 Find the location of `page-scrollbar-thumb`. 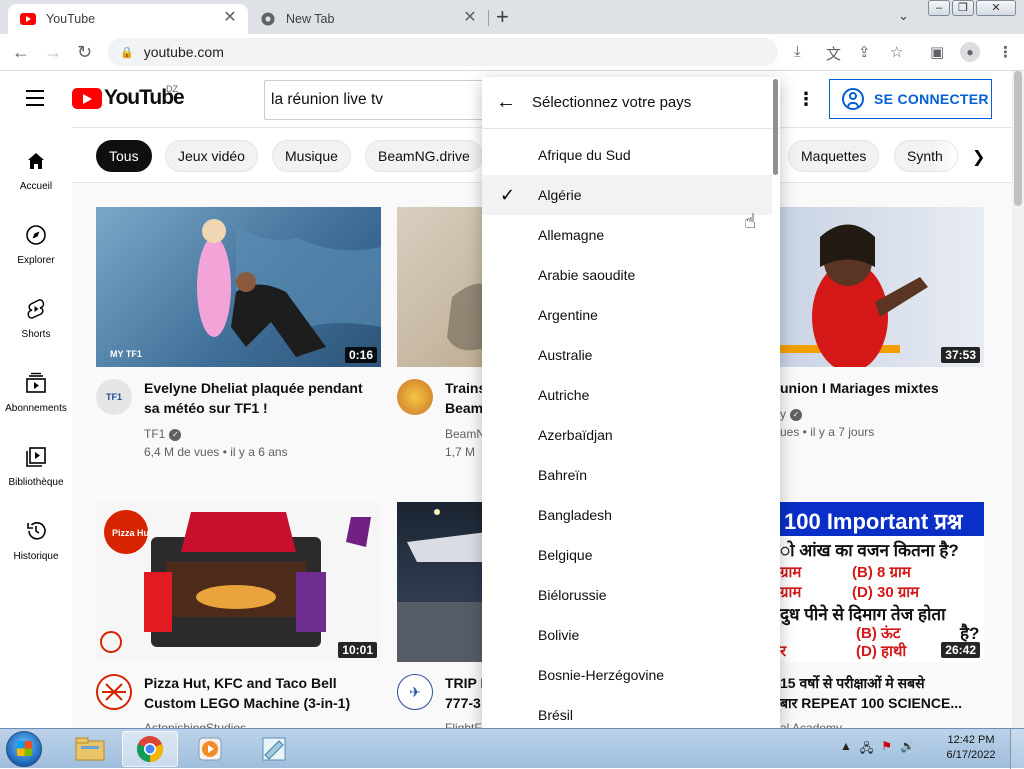

page-scrollbar-thumb is located at coordinates (1018, 138).